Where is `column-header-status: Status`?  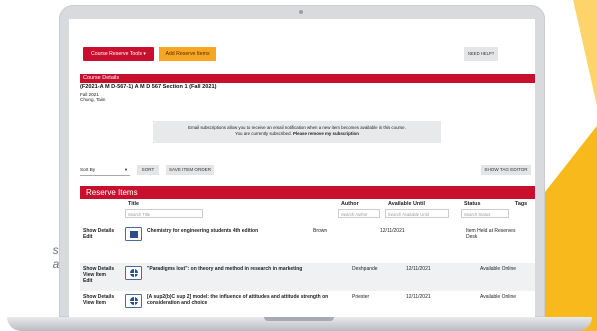
column-header-status: Status is located at coordinates (472, 204).